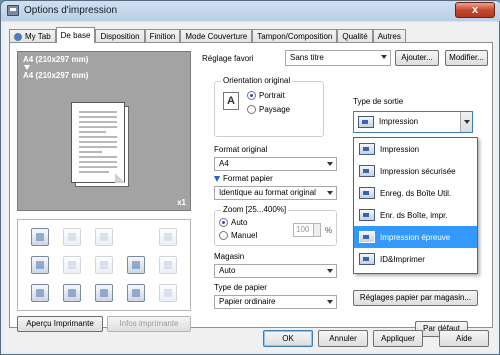  What do you see at coordinates (275, 109) in the screenshot?
I see `landscape-label: Paysage` at bounding box center [275, 109].